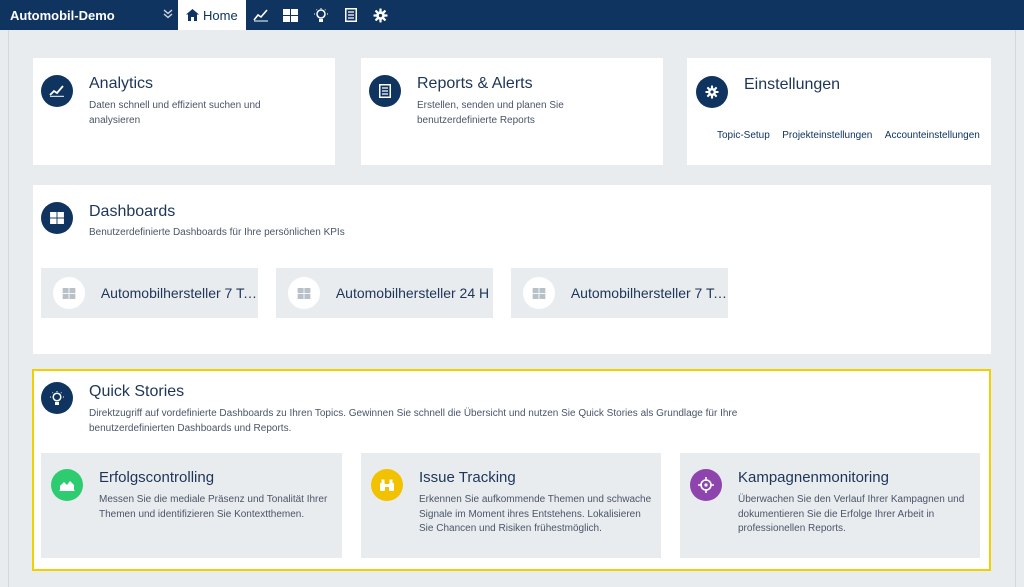 Image resolution: width=1024 pixels, height=587 pixels. What do you see at coordinates (467, 477) in the screenshot?
I see `quick-story-title: Issue Tracking` at bounding box center [467, 477].